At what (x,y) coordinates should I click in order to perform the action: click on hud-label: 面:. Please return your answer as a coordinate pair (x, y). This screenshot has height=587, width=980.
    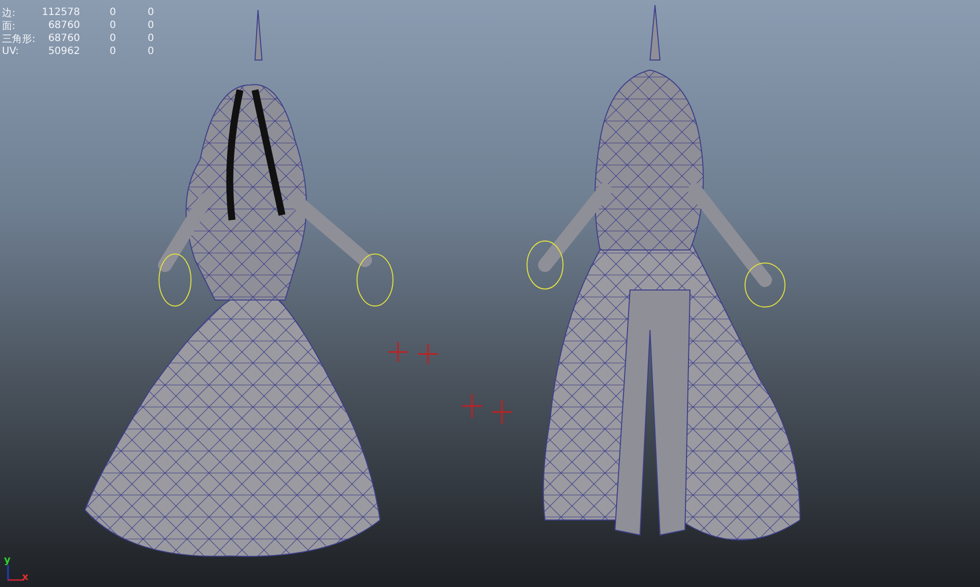
    Looking at the image, I should click on (9, 26).